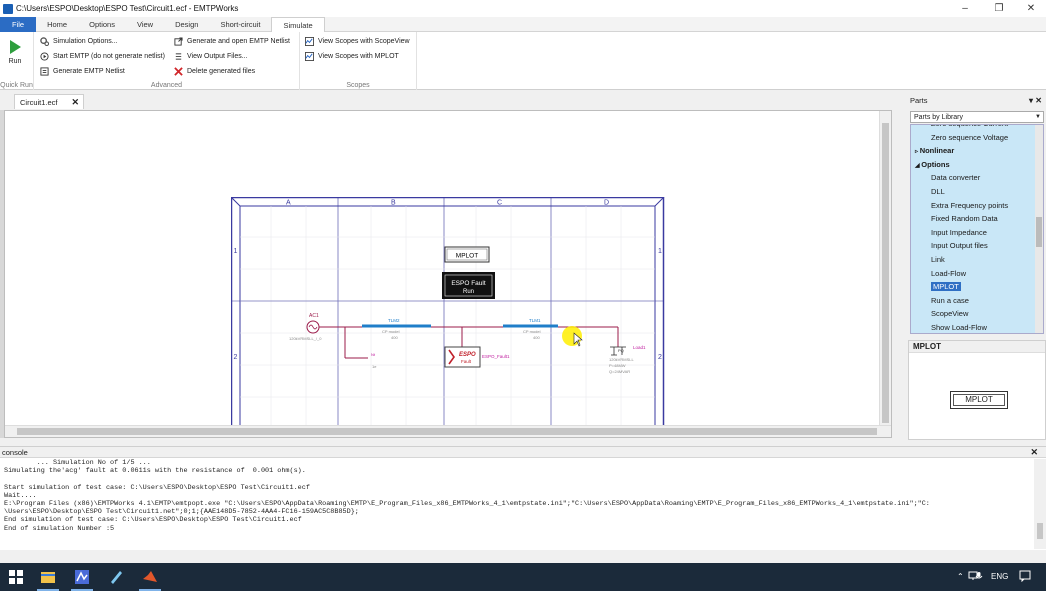 This screenshot has width=1046, height=591. Describe the element at coordinates (49, 101) in the screenshot. I see `tab-circuit1: Circuit1.ecf ✕` at that location.